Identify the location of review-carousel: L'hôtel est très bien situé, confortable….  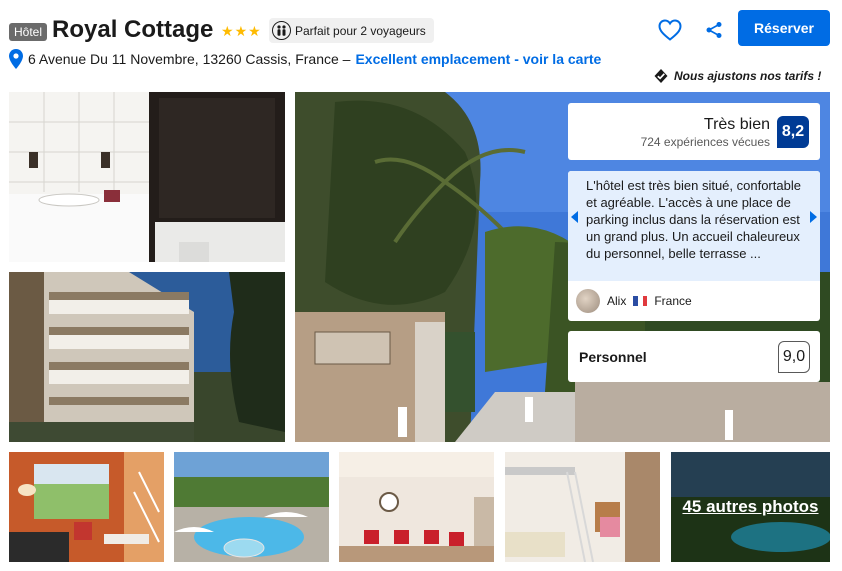
(694, 246).